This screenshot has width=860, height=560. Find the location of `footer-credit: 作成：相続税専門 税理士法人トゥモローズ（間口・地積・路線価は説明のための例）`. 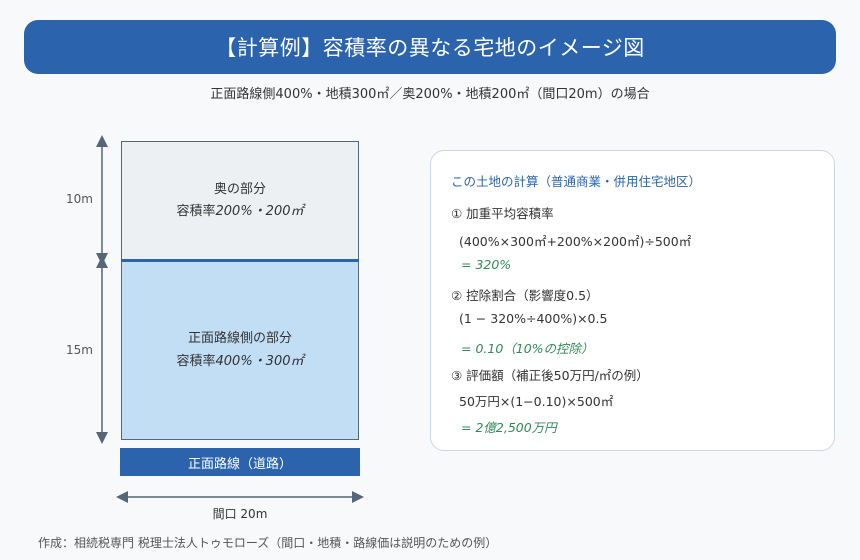

footer-credit: 作成：相続税専門 税理士法人トゥモローズ（間口・地積・路線価は説明のための例） is located at coordinates (268, 543).